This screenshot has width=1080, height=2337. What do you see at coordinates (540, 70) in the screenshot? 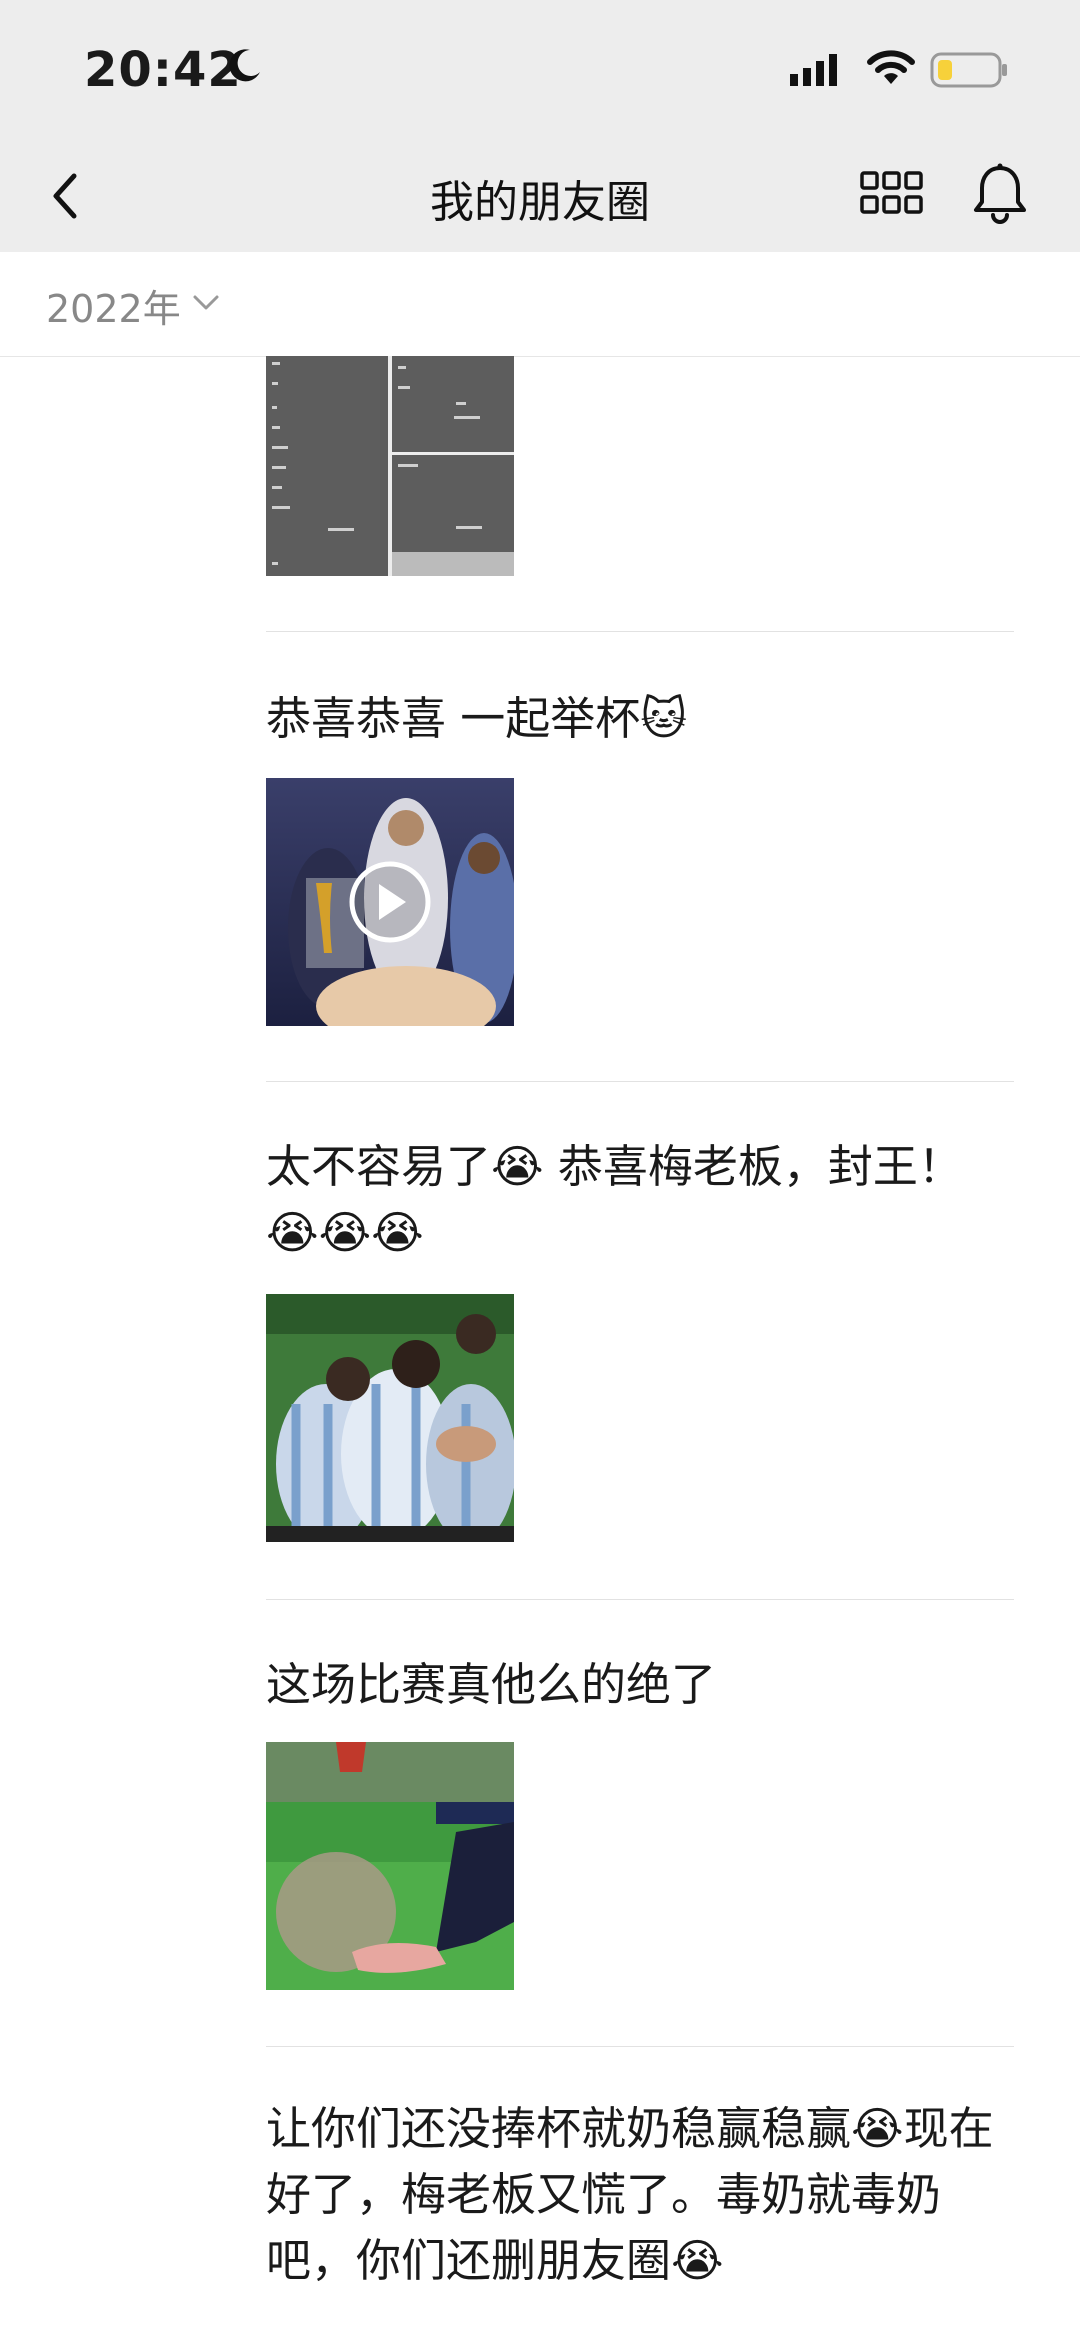
I see `status-bar: 20:42` at bounding box center [540, 70].